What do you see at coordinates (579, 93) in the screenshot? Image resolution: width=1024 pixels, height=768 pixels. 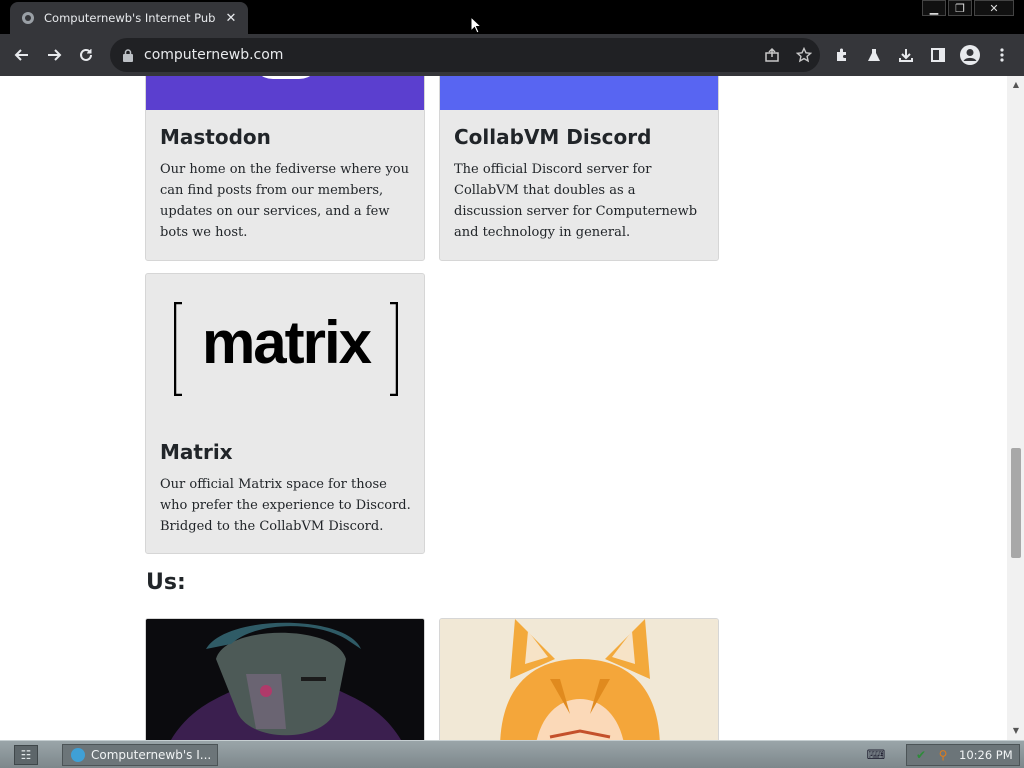 I see `discord-banner` at bounding box center [579, 93].